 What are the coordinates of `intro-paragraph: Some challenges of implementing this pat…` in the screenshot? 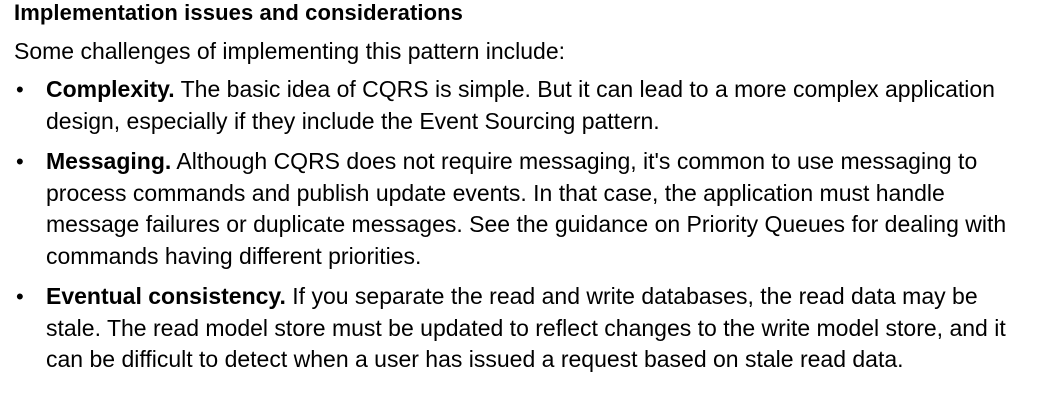 It's located at (290, 51).